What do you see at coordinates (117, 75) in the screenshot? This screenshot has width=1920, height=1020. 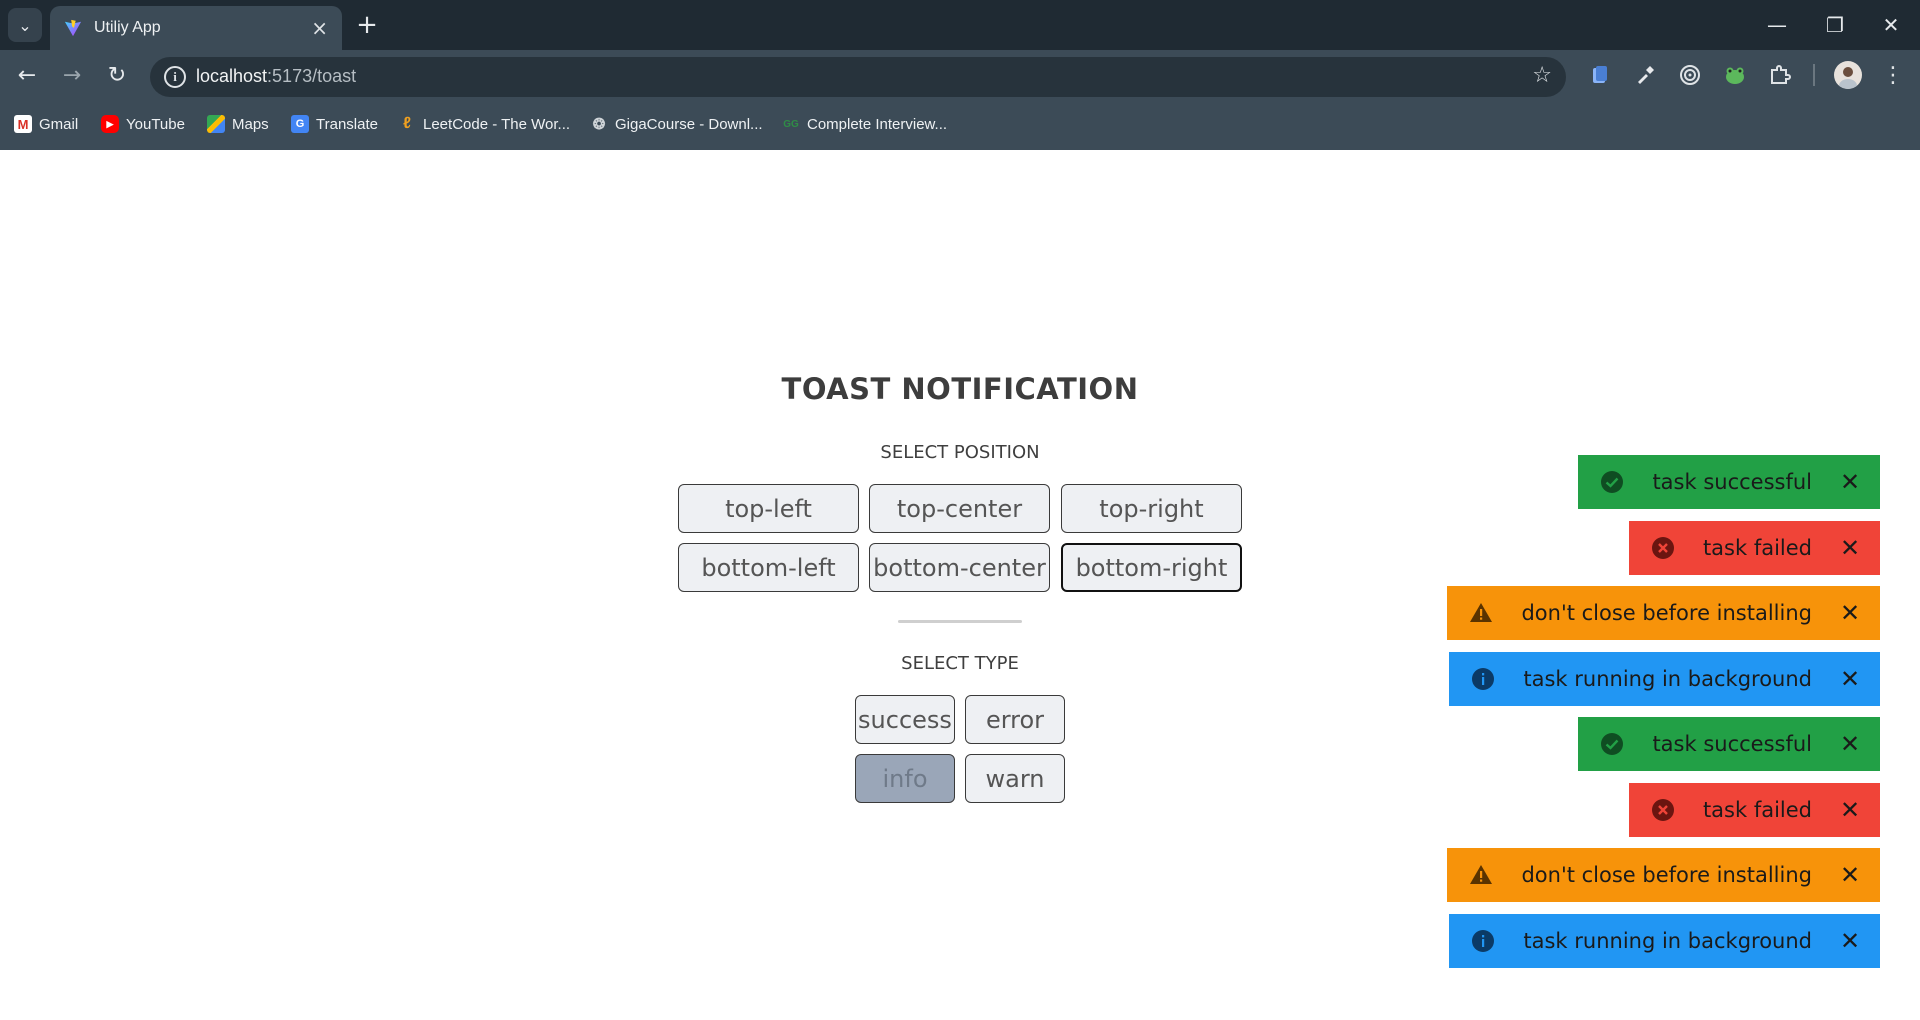 I see `reload-button: ↻` at bounding box center [117, 75].